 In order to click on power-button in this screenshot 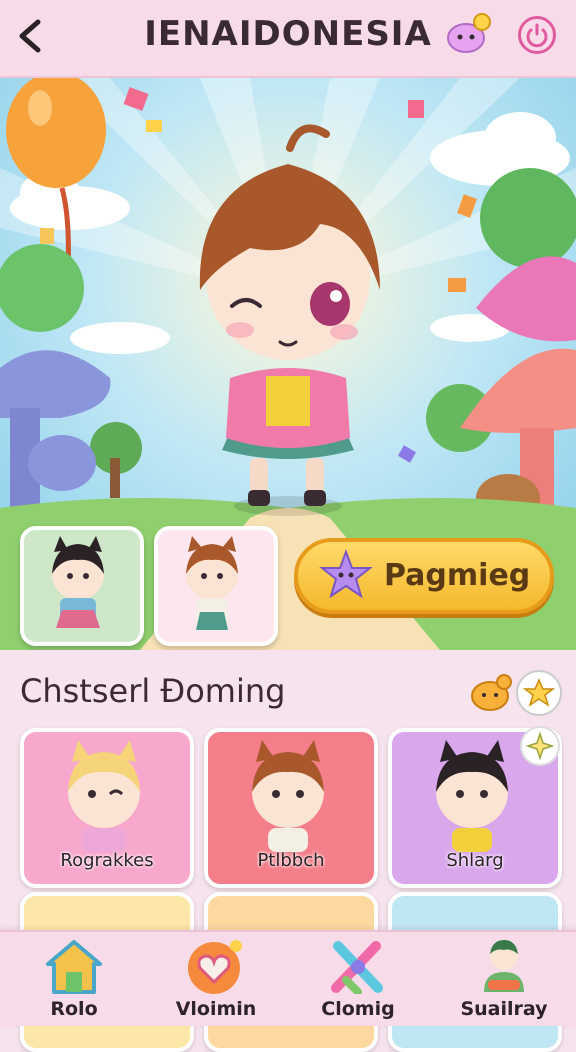, I will do `click(537, 35)`.